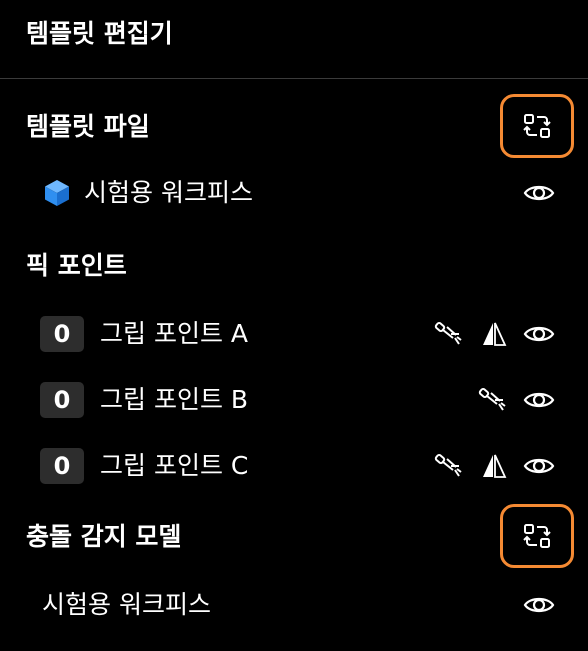 This screenshot has width=588, height=651. I want to click on grip-point-label: 그립 포인트 C, so click(174, 465).